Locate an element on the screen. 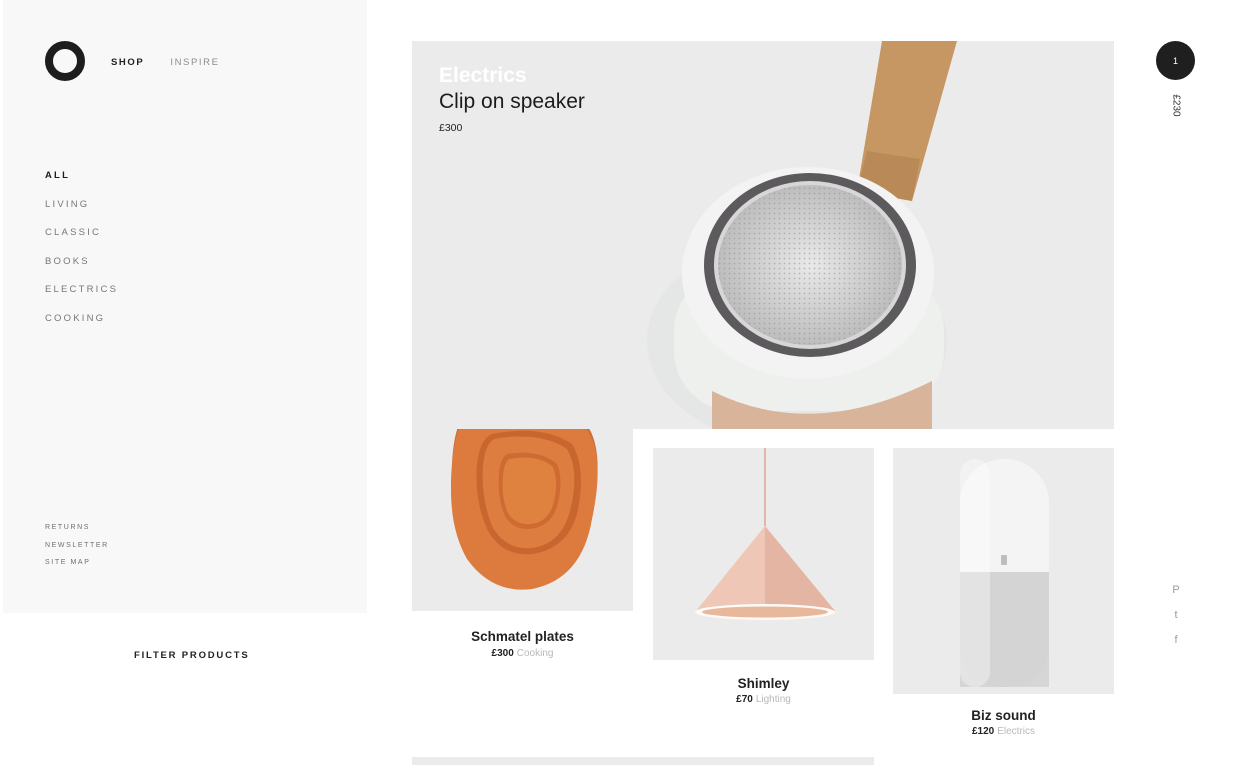 Image resolution: width=1251 pixels, height=765 pixels. product-meta: £70 Lighting is located at coordinates (763, 699).